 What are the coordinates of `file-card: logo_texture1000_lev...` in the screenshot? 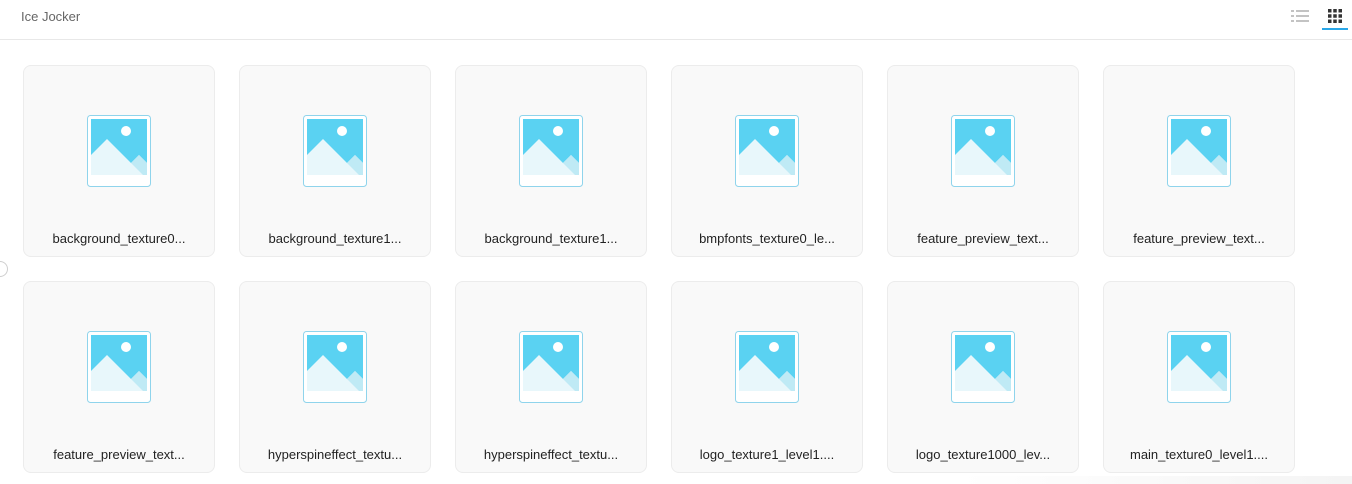 It's located at (983, 377).